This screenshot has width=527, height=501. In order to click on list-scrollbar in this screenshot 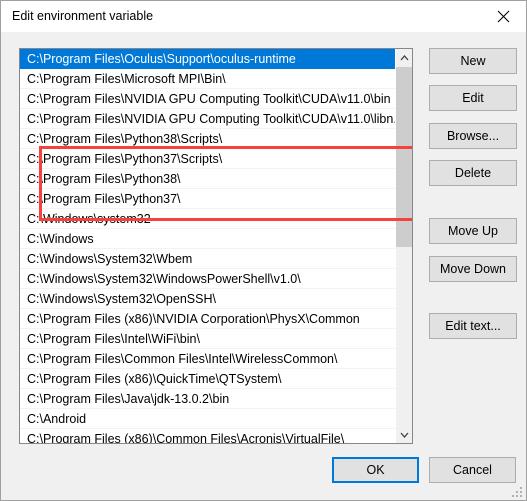, I will do `click(403, 246)`.